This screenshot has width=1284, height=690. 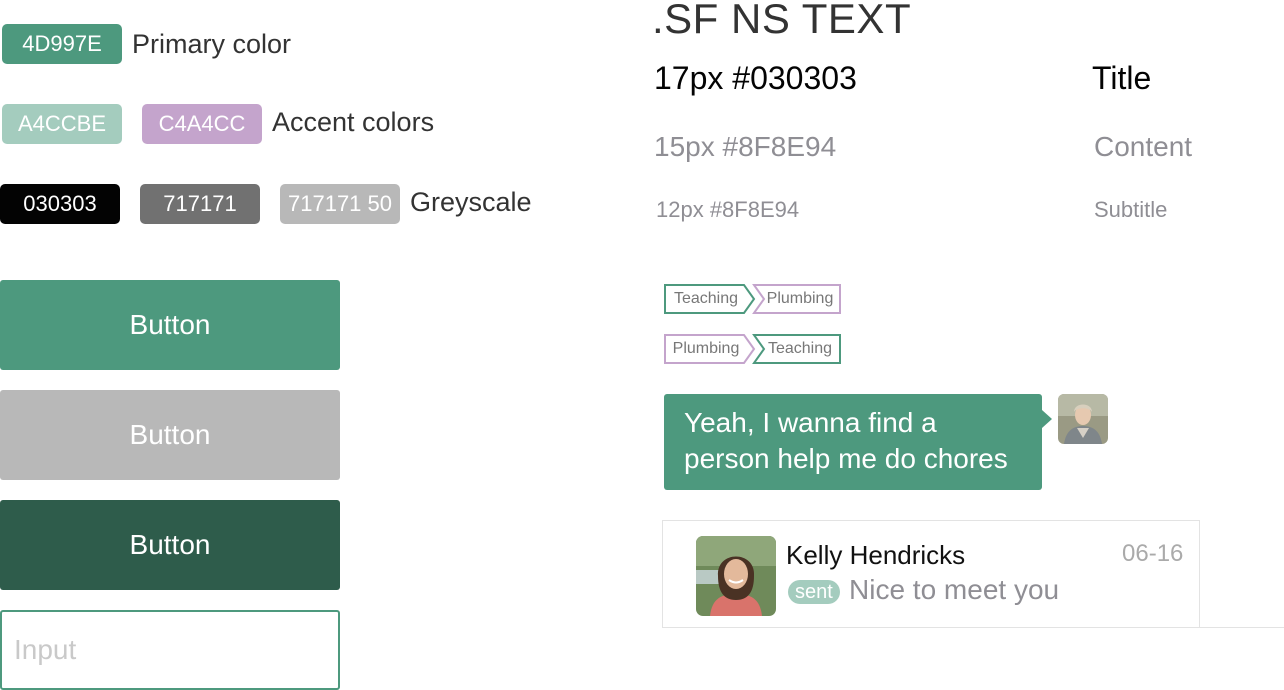 What do you see at coordinates (755, 78) in the screenshot?
I see `typo-spec-17px: 17px #030303` at bounding box center [755, 78].